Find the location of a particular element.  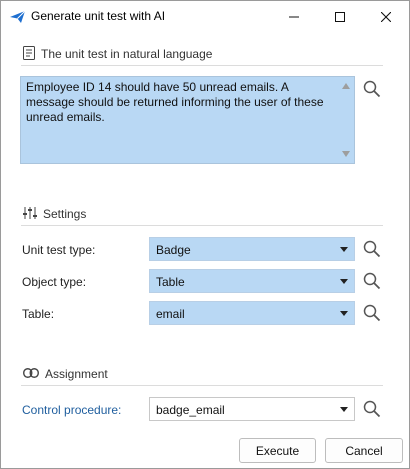

maximize-icon is located at coordinates (340, 16).